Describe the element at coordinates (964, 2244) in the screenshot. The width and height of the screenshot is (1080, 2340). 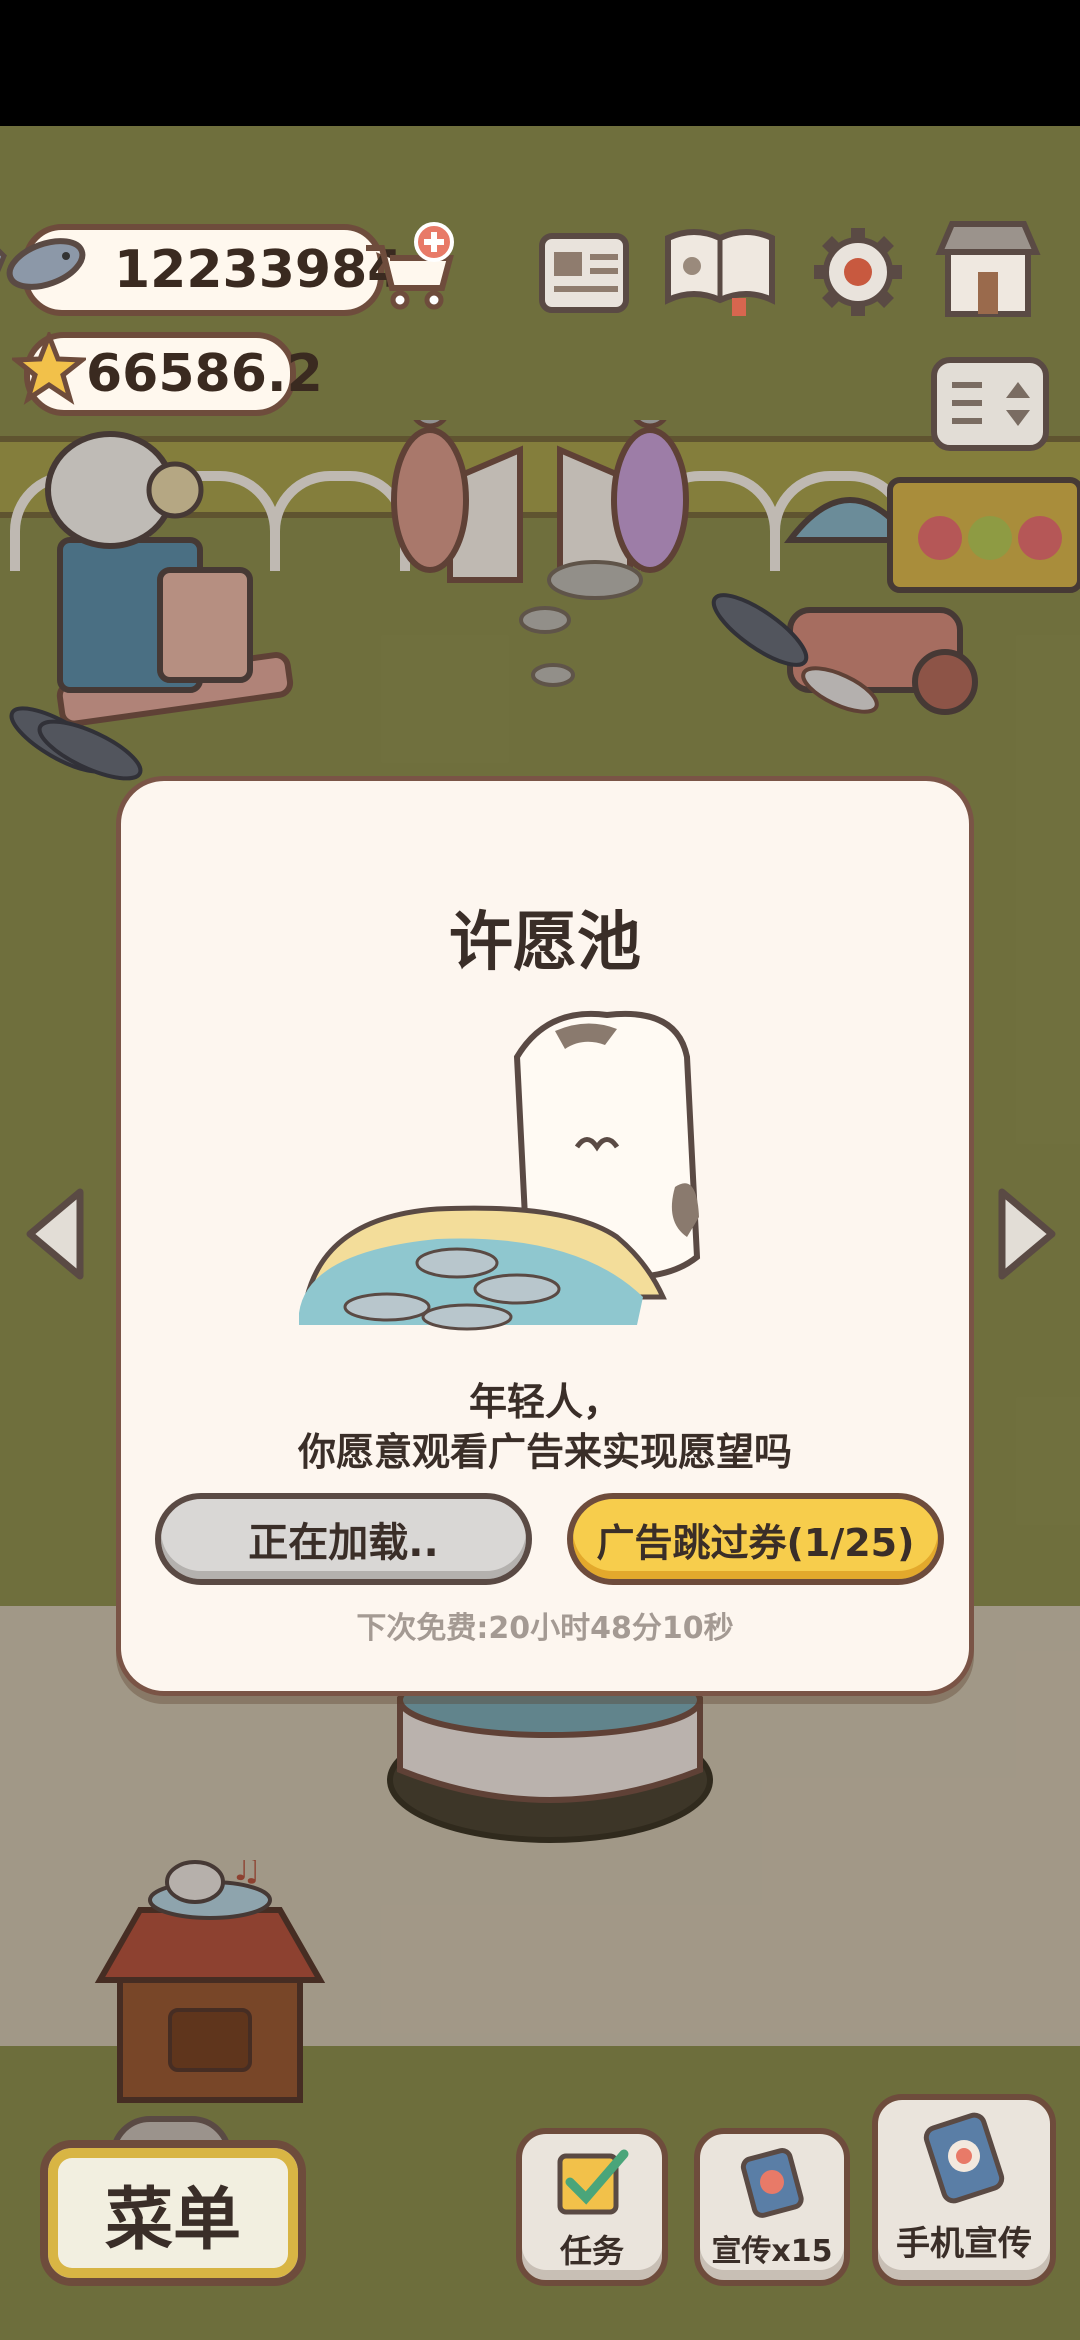
I see `phone-promote-label: 手机宣传` at that location.